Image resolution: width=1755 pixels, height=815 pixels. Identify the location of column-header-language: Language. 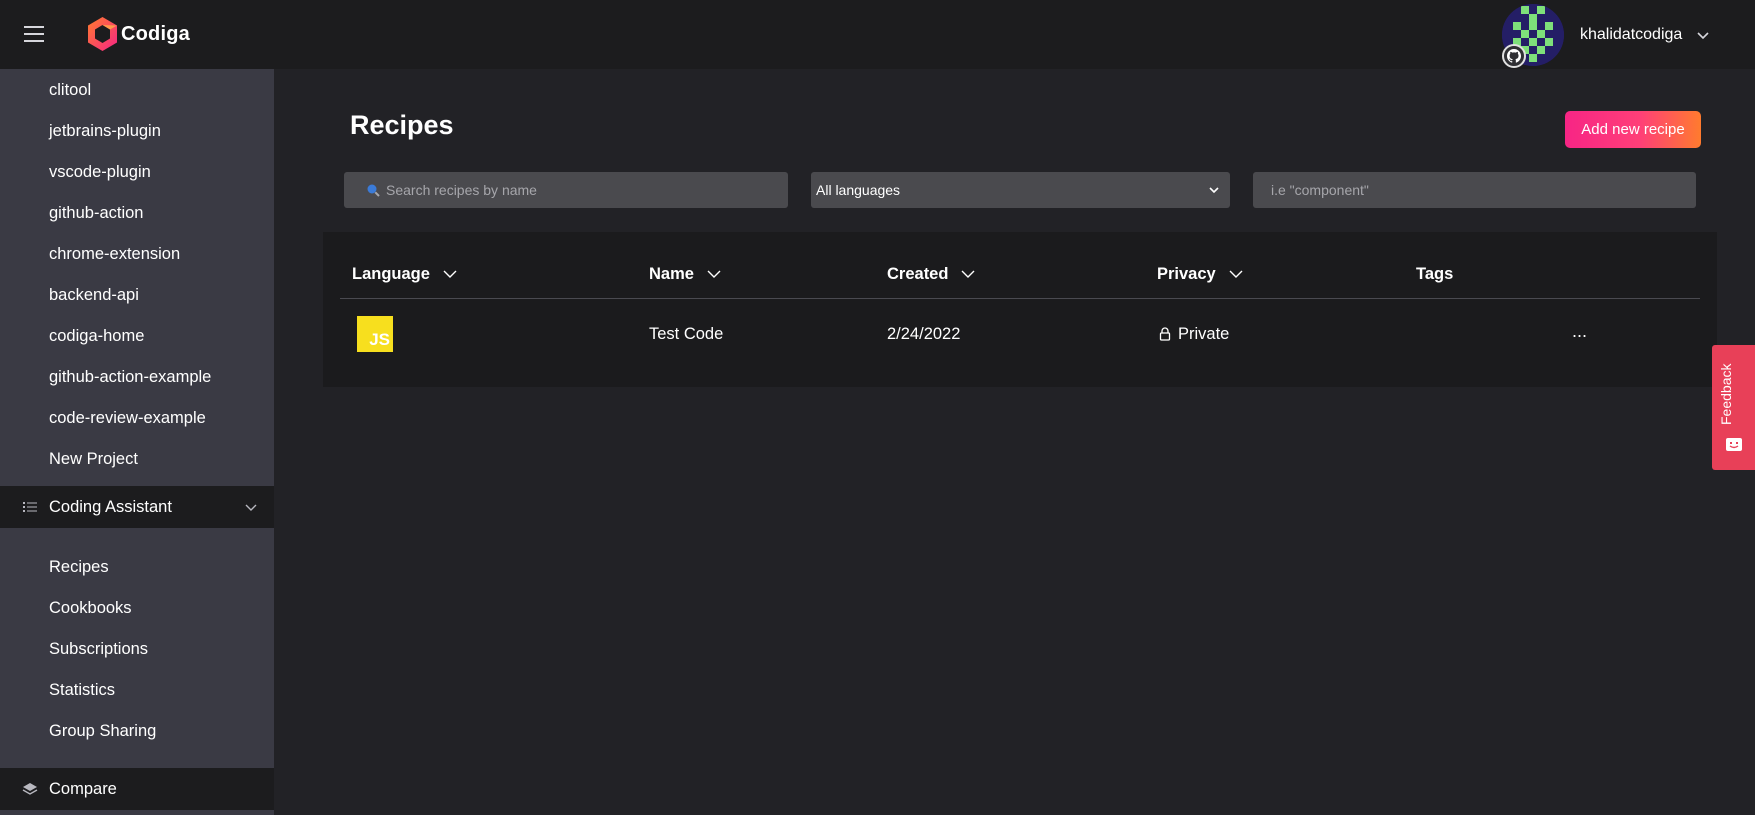
(405, 274).